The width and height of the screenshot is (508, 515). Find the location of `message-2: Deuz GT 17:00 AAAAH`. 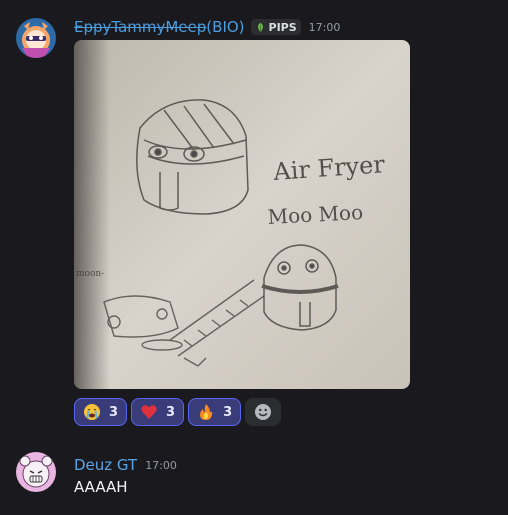

message-2: Deuz GT 17:00 AAAAH is located at coordinates (254, 477).